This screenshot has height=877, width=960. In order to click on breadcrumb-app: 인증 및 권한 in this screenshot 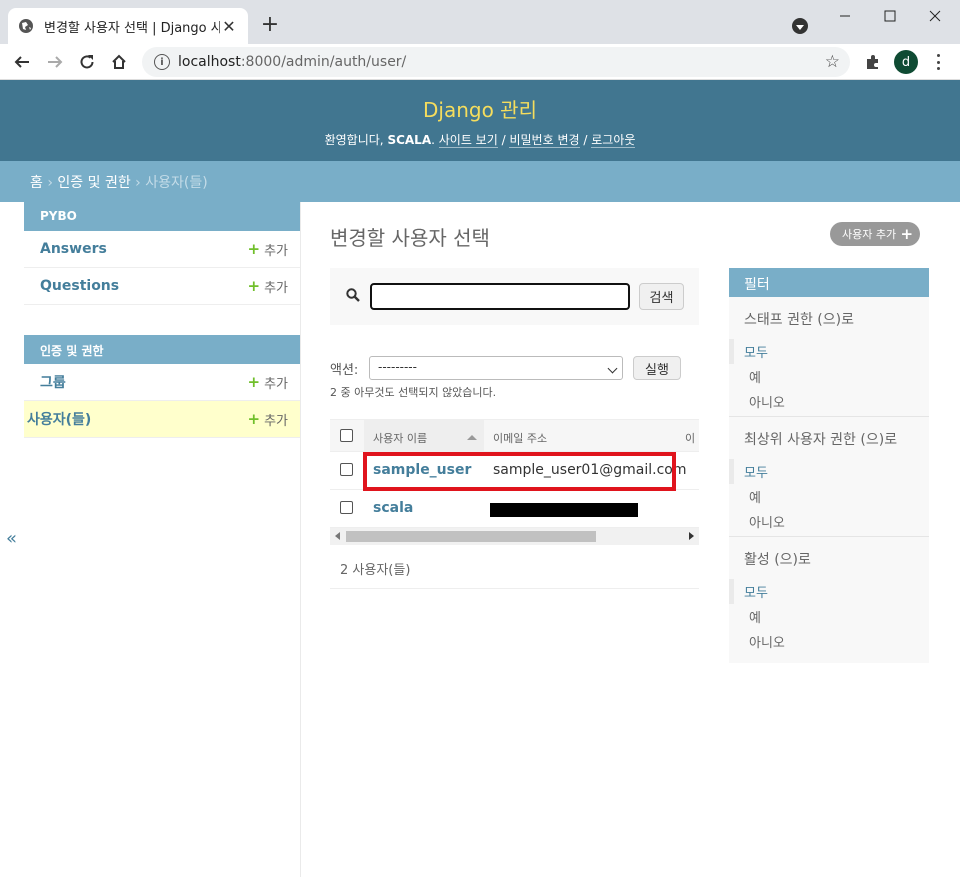, I will do `click(93, 183)`.